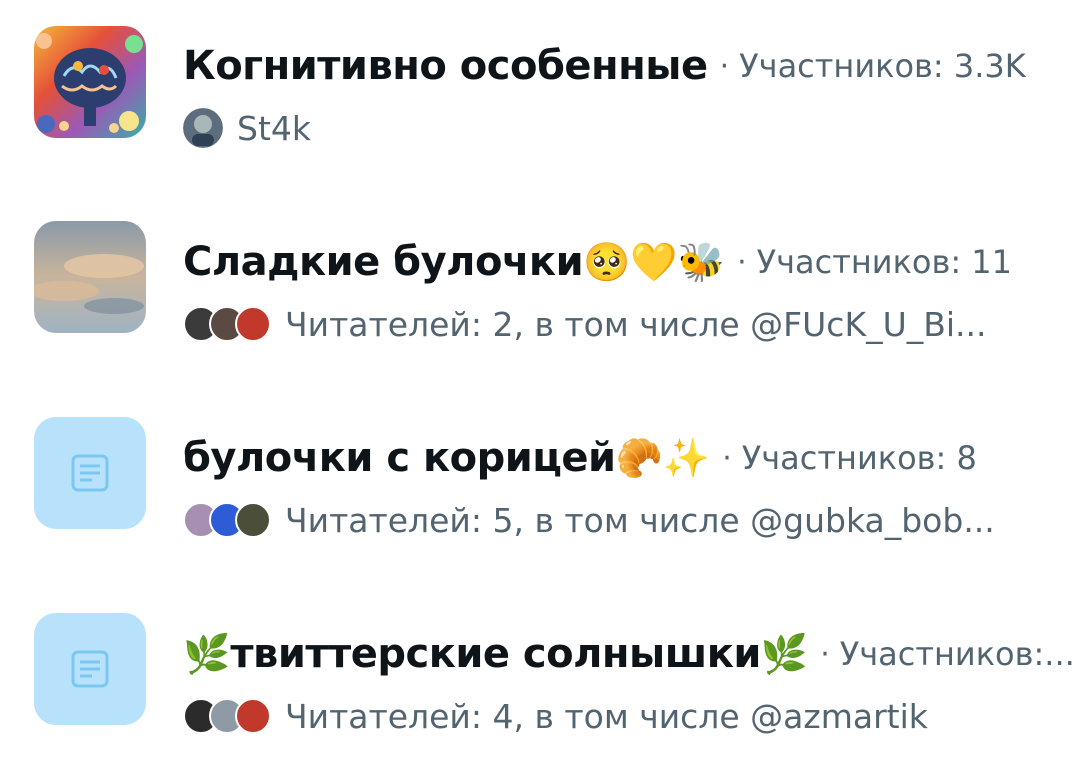 The width and height of the screenshot is (1080, 763). I want to click on community-emoji-prefix: 🌿, so click(207, 653).